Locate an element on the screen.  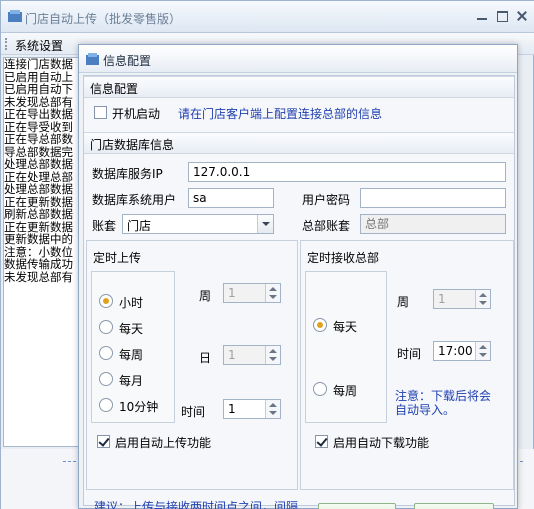
receive-week-spinner: 1 is located at coordinates (462, 299).